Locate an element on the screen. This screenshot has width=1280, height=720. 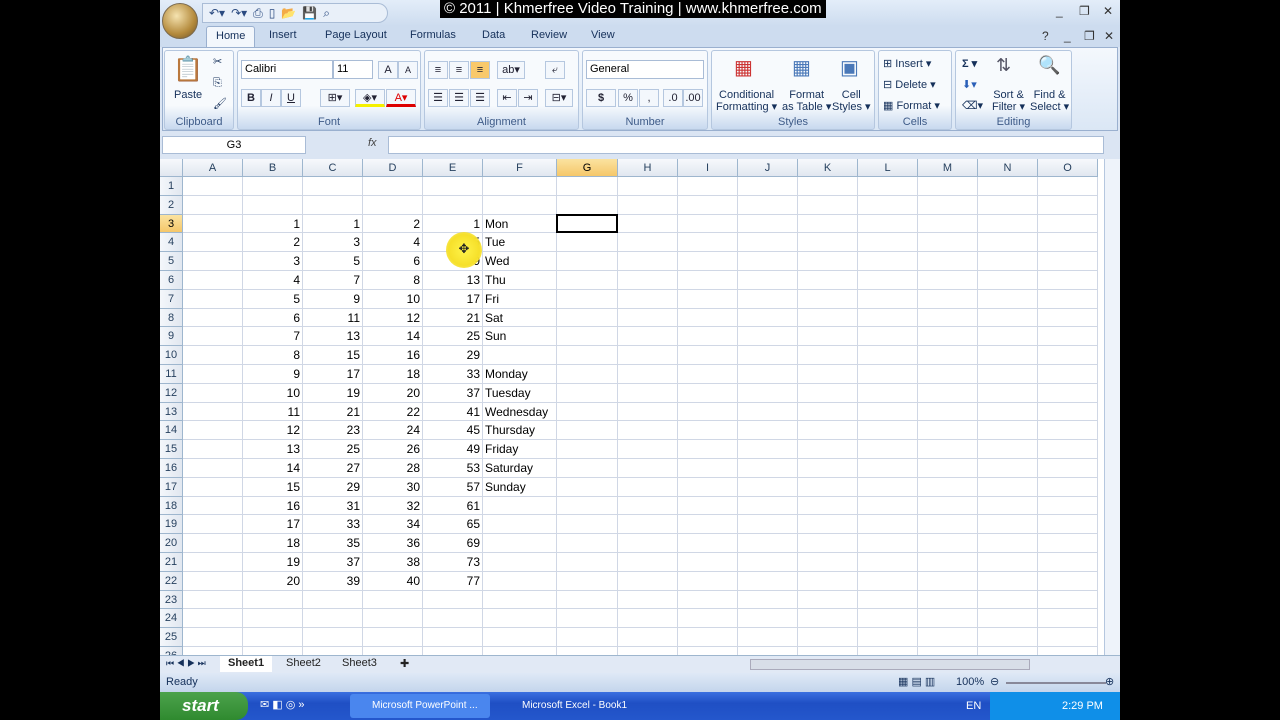
cell-d25 is located at coordinates (393, 637).